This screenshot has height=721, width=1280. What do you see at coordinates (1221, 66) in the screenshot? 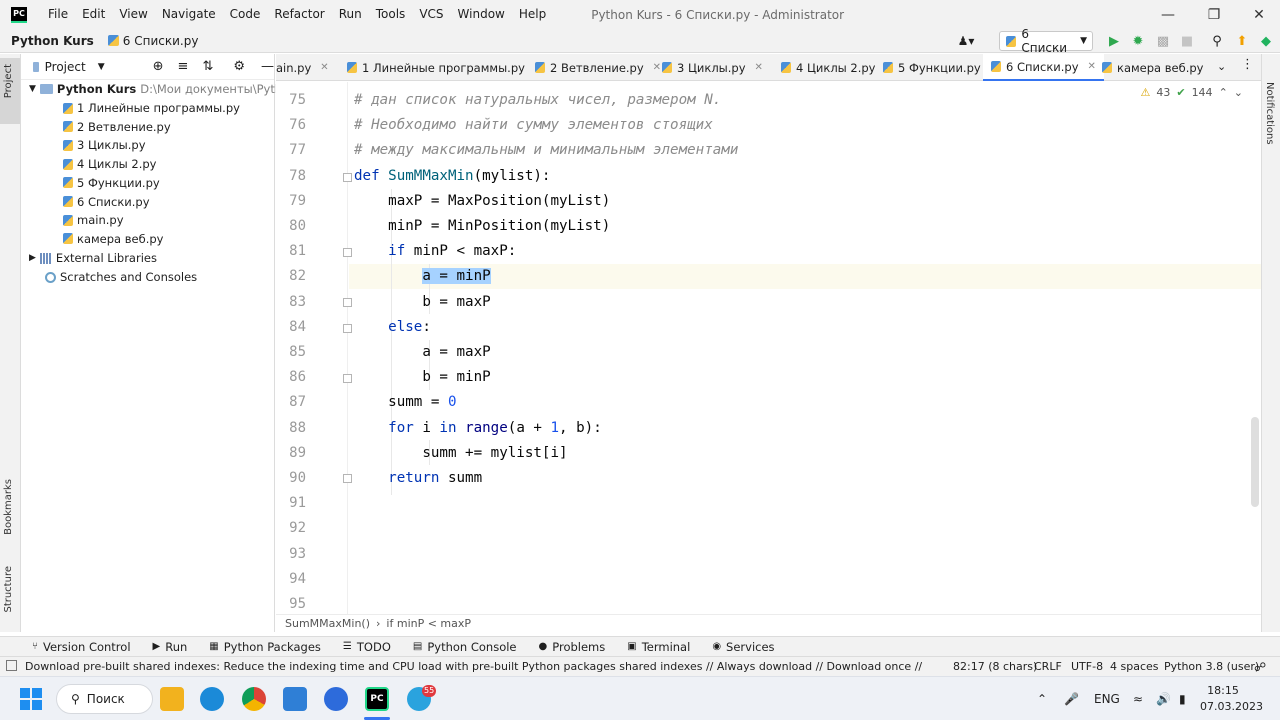
I see `tabs-dropdown-icon: ⌄` at bounding box center [1221, 66].